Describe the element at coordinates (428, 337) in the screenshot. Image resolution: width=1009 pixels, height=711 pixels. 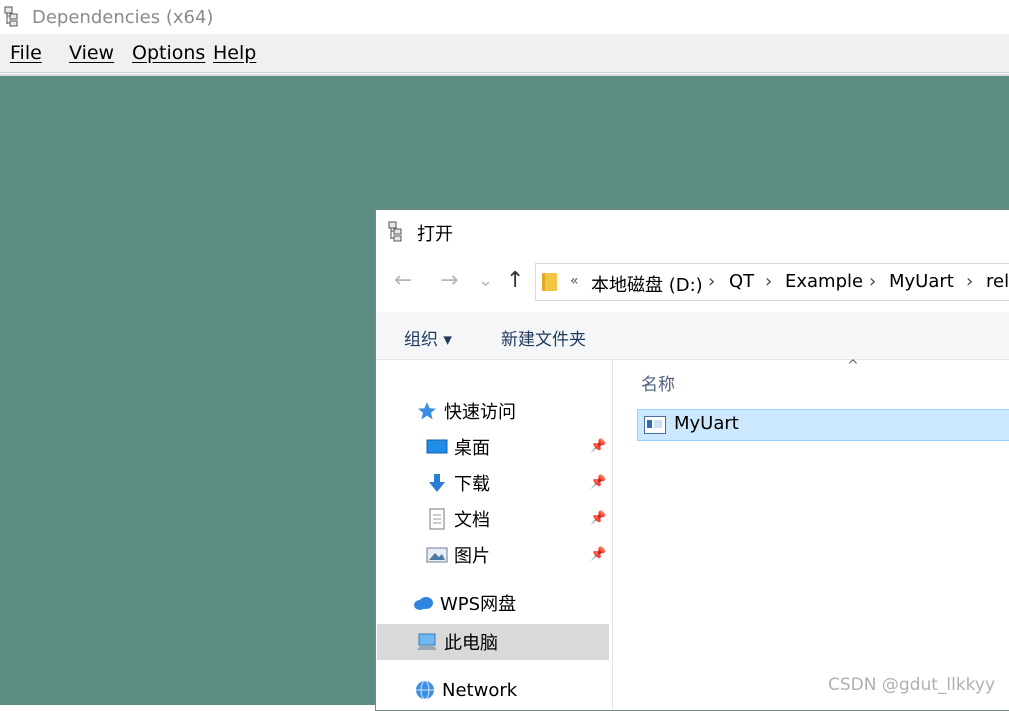
I see `organize-button: 组织 ▾` at that location.